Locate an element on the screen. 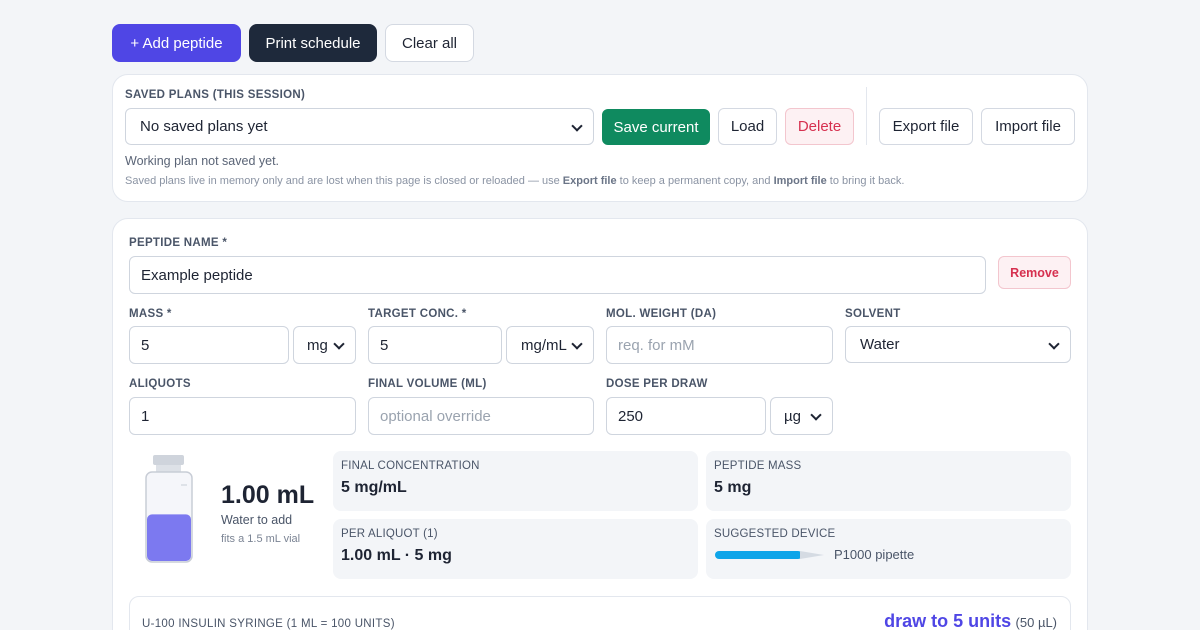  syringe-draw: draw to 5 units (50 µL) is located at coordinates (970, 620).